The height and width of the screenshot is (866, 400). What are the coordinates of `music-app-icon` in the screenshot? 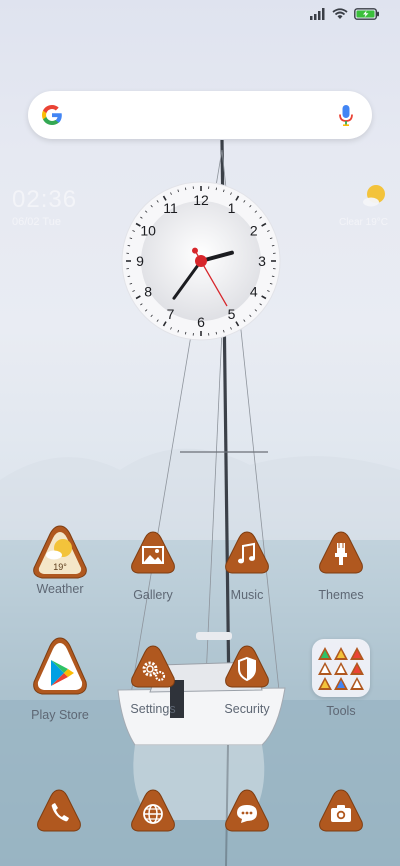 It's located at (247, 552).